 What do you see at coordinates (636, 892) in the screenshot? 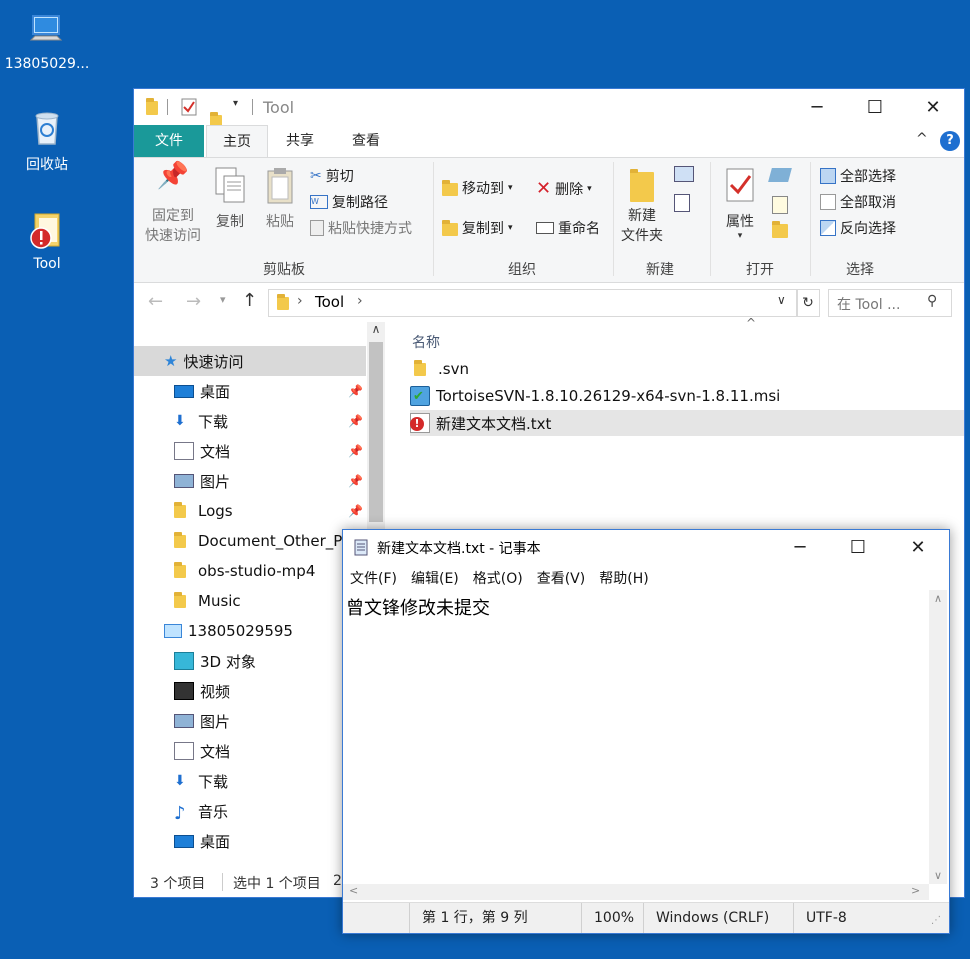
I see `notepad-horizontal-scrollbar: < >` at bounding box center [636, 892].